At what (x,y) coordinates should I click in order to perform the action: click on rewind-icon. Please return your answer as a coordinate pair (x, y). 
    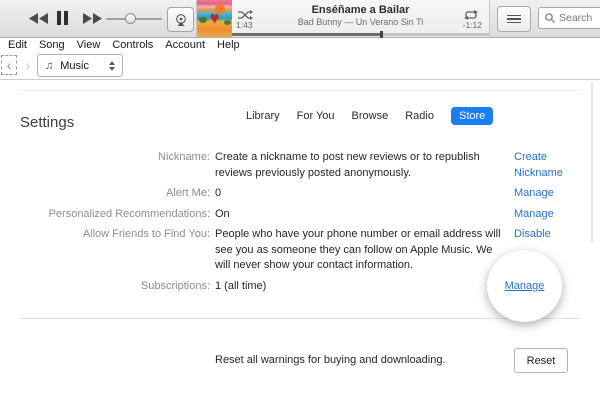
    Looking at the image, I should click on (38, 18).